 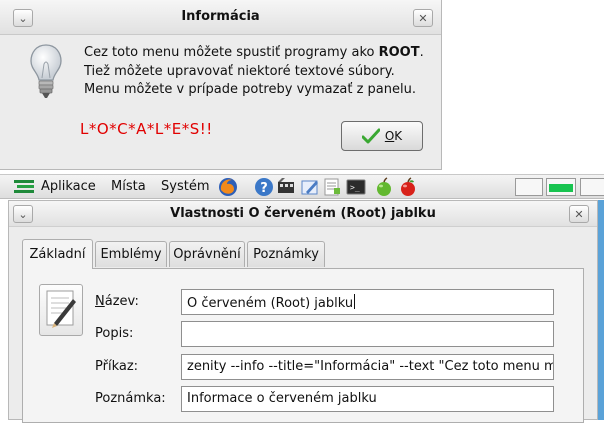 I want to click on applications-menu-icon, so click(x=24, y=187).